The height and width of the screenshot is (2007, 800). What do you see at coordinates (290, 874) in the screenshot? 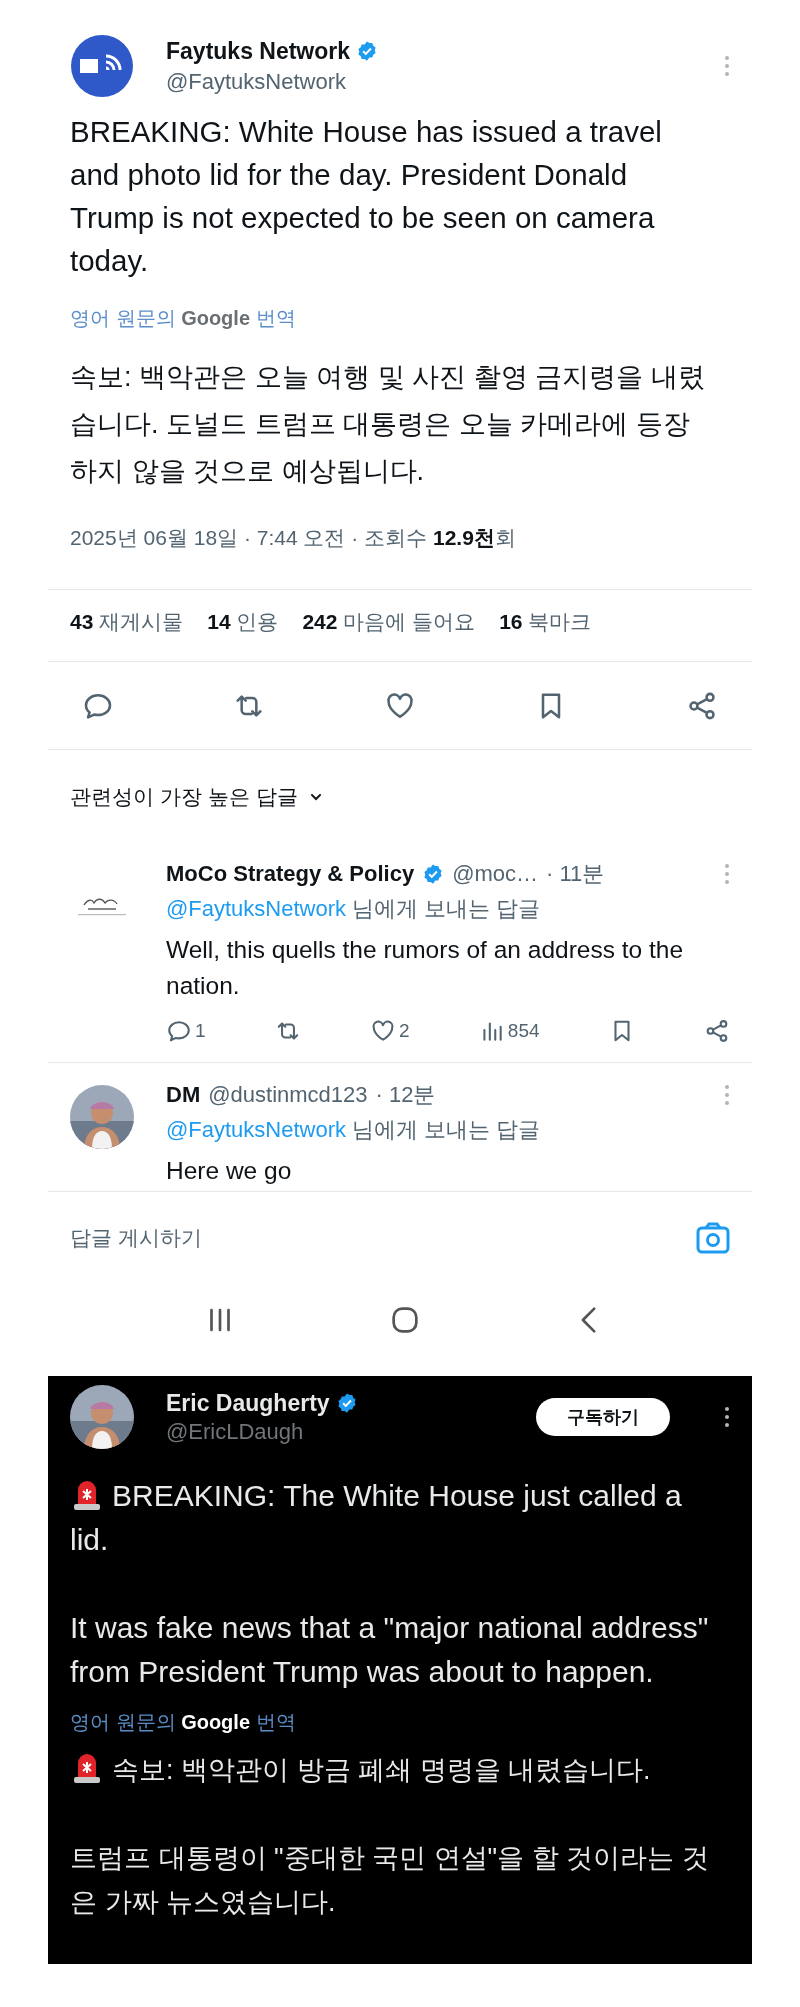
I see `author-name: MoCo Strategy & Policy` at bounding box center [290, 874].